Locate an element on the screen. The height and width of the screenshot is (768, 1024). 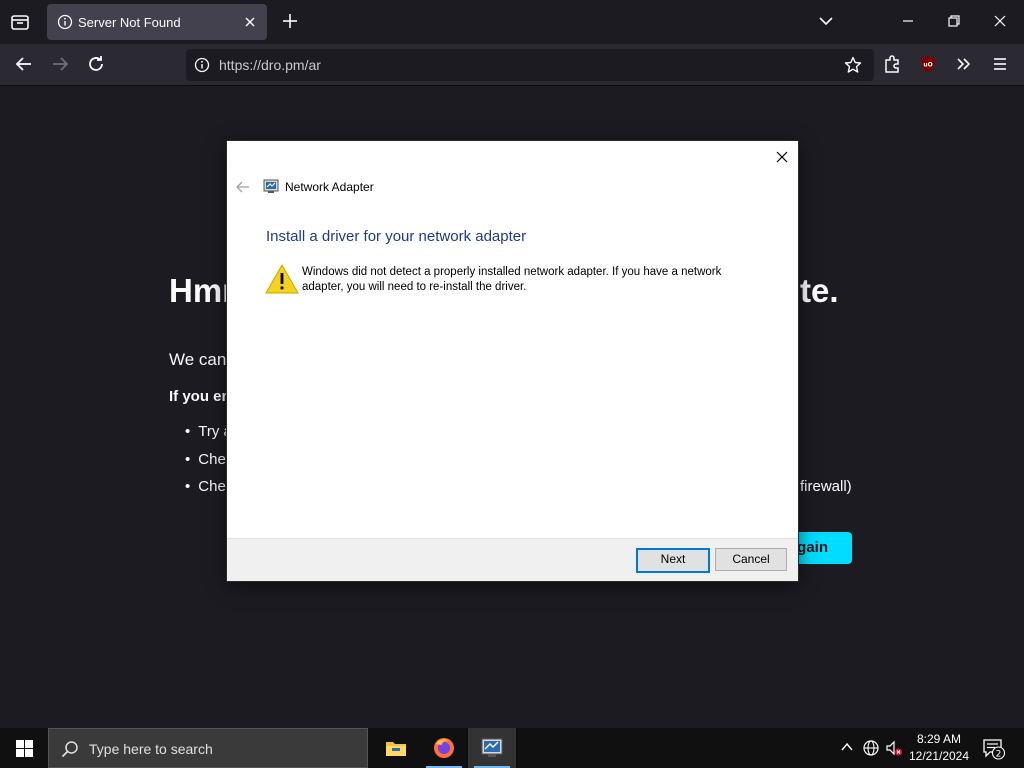
notification-icon: 2 is located at coordinates (994, 749).